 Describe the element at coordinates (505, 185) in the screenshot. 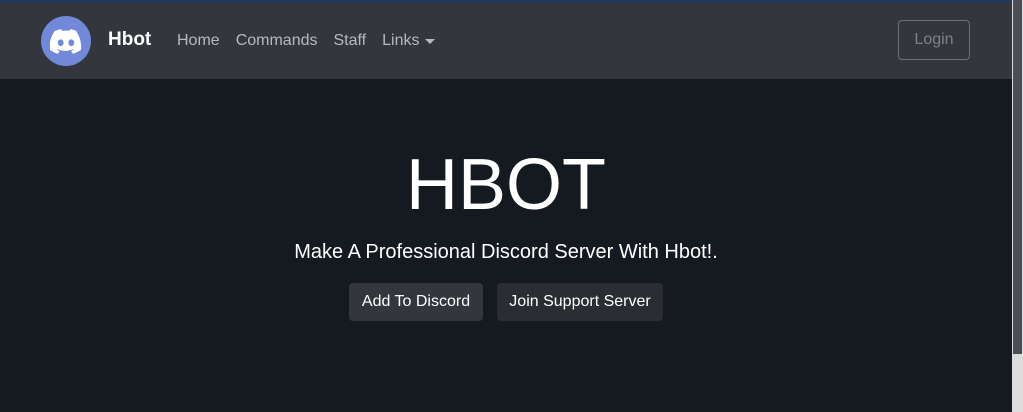

I see `hero-title: HBOT` at that location.